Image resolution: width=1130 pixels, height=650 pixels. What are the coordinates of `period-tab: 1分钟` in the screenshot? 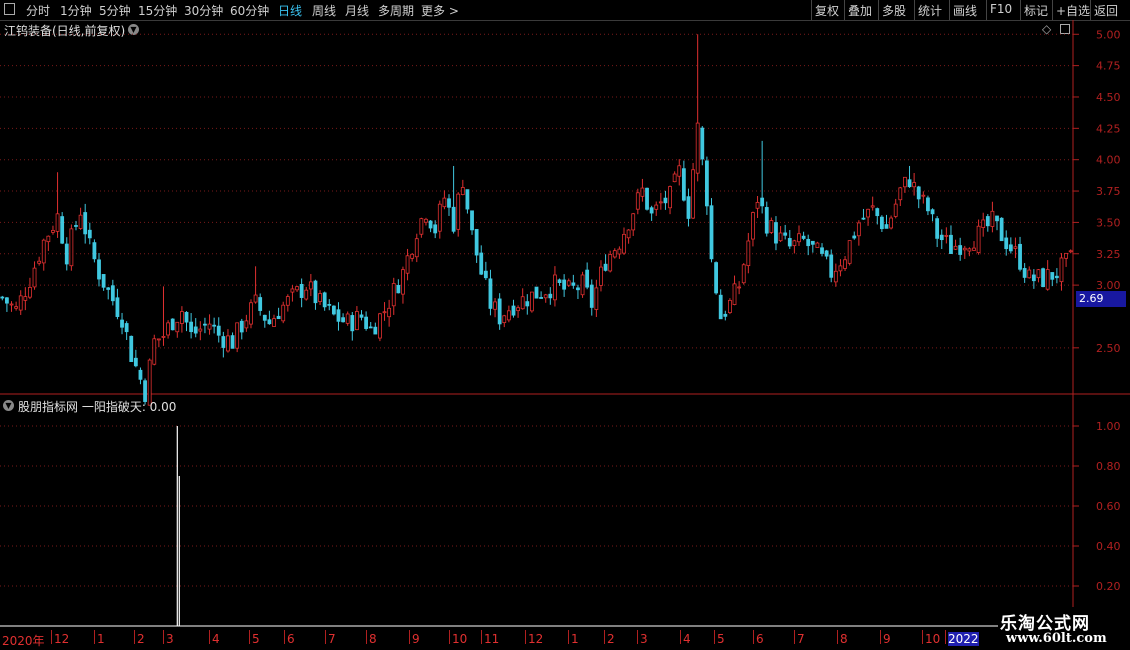 It's located at (76, 10).